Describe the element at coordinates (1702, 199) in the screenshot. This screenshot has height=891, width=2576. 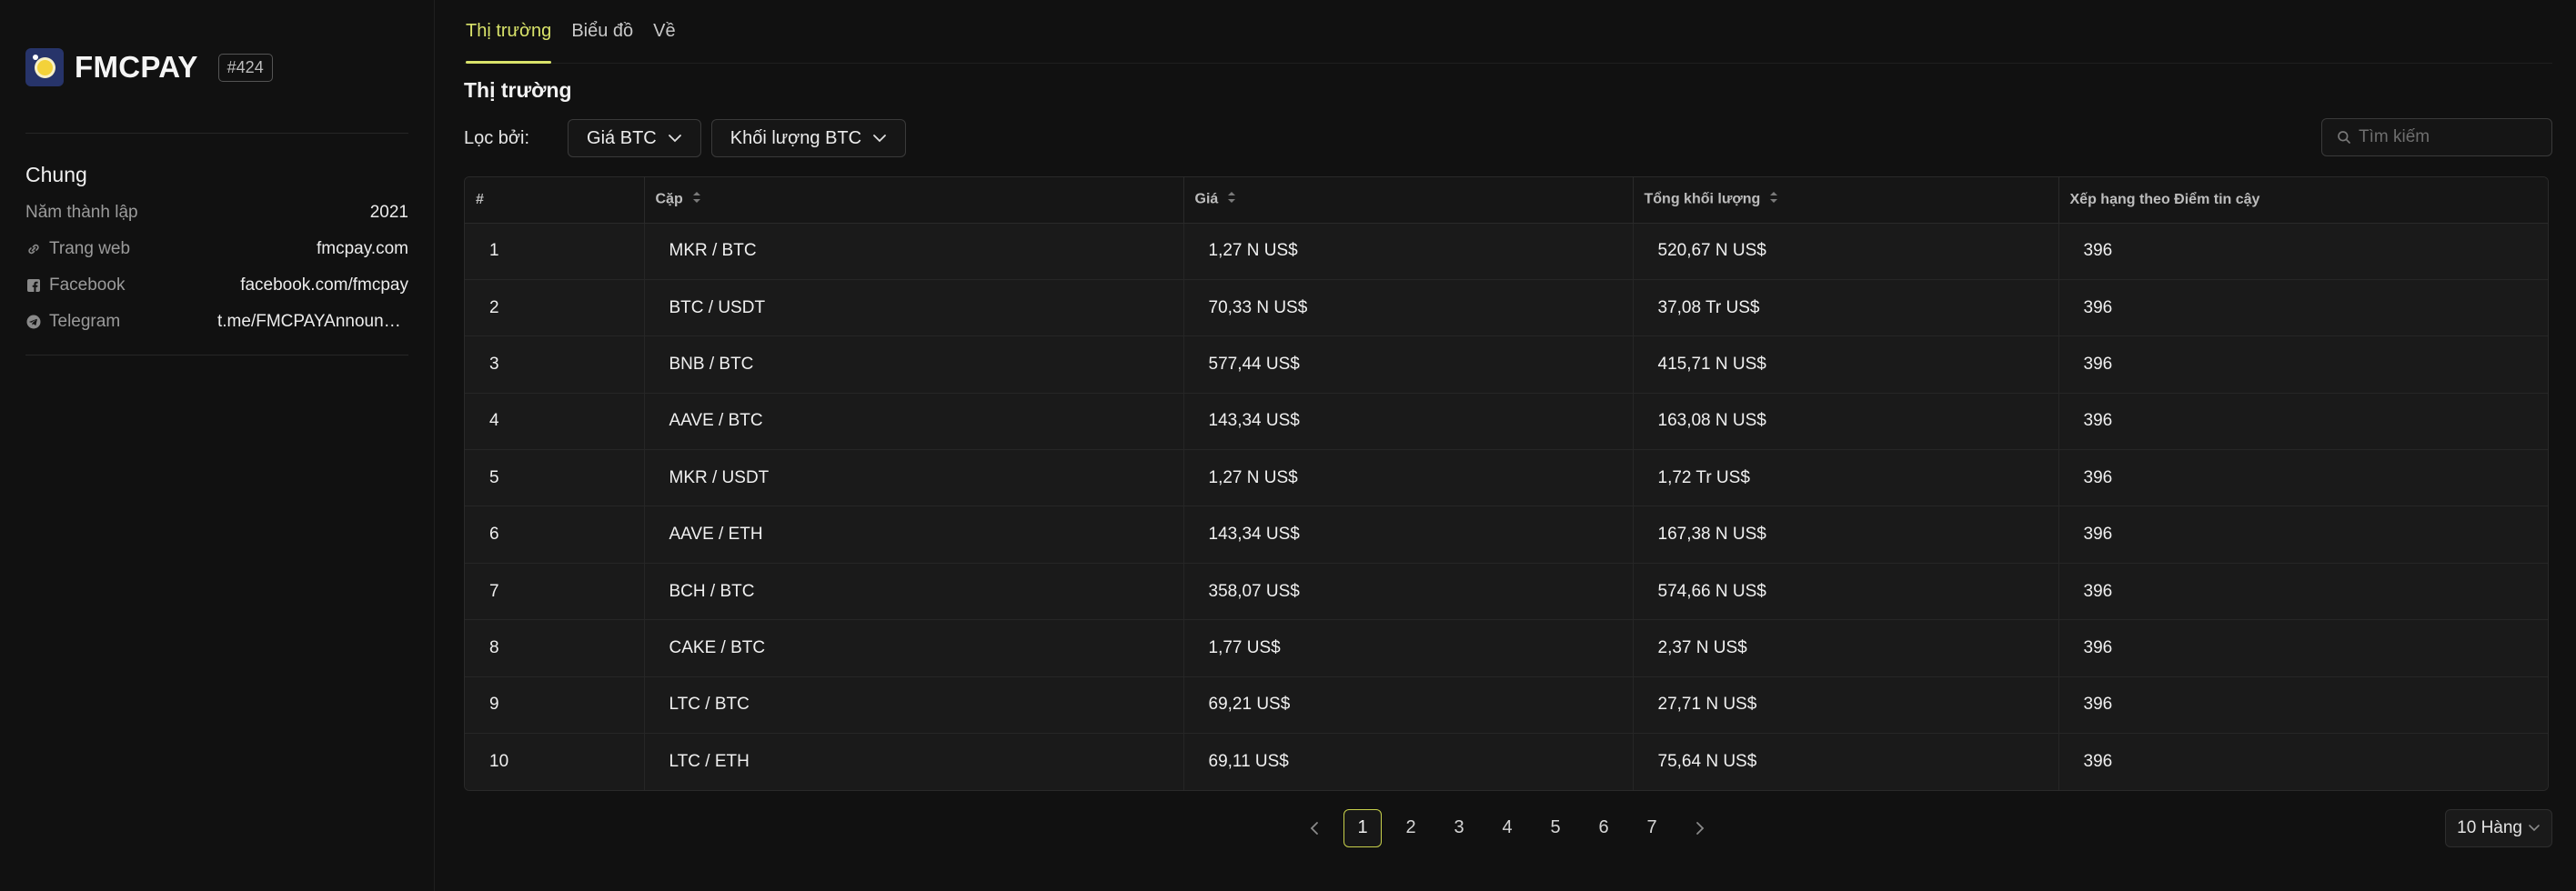
I see `col-header-label: Tổng khối lượng` at that location.